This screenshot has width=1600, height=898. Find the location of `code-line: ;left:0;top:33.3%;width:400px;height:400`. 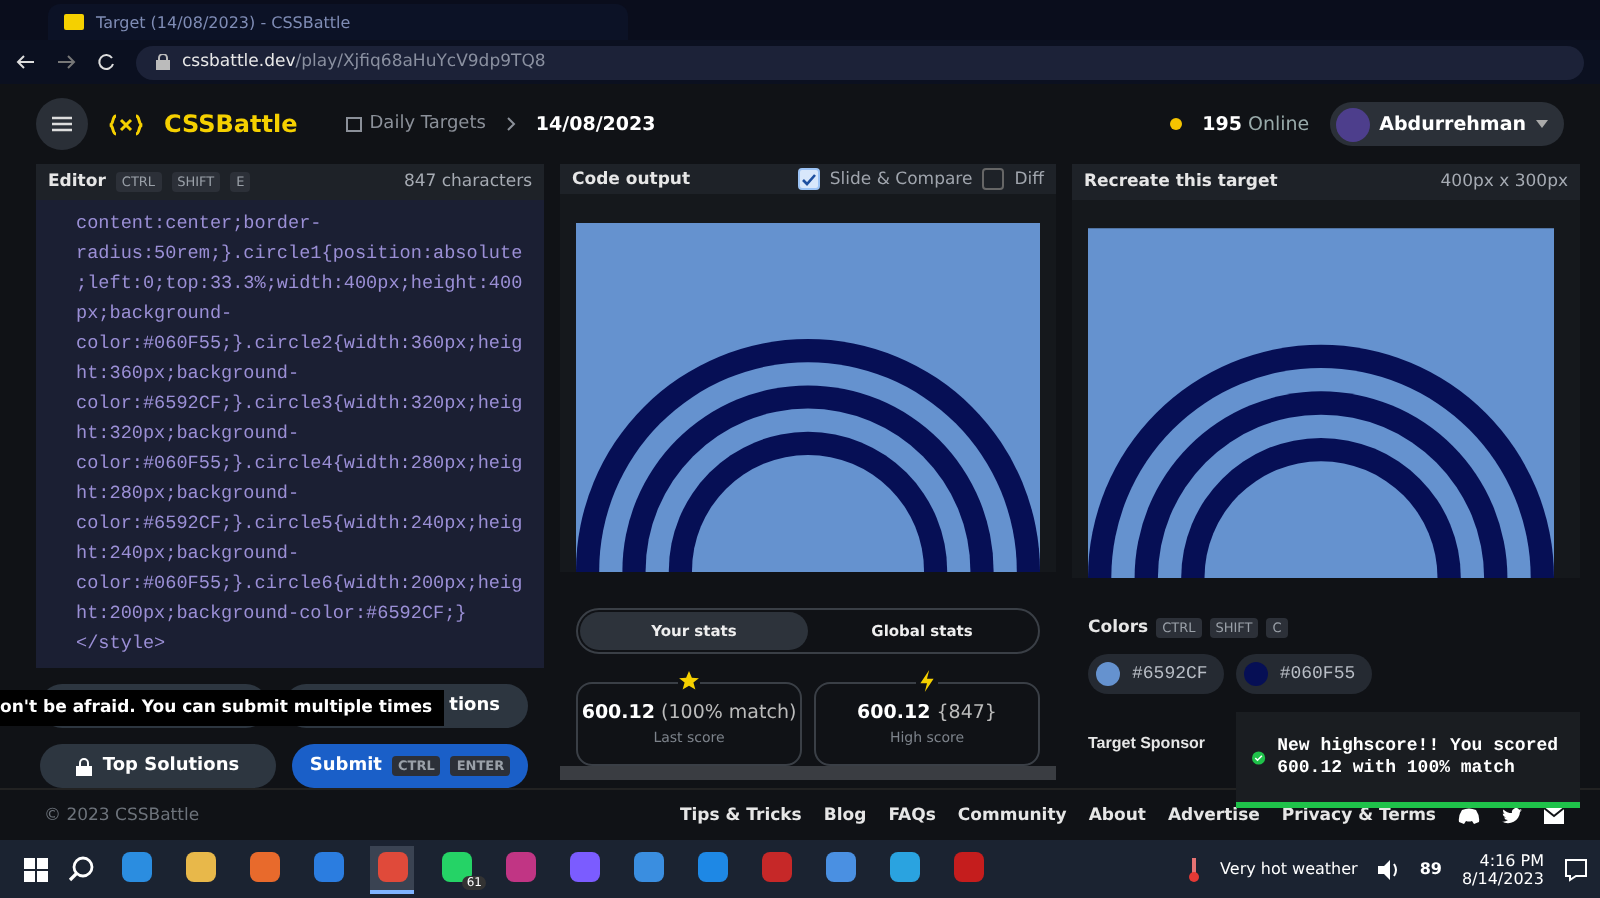

code-line: ;left:0;top:33.3%;width:400px;height:400 is located at coordinates (300, 283).